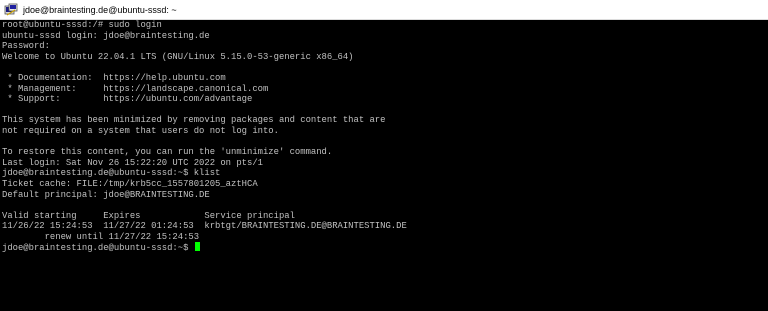 Image resolution: width=768 pixels, height=311 pixels. I want to click on terminal-cursor, so click(197, 247).